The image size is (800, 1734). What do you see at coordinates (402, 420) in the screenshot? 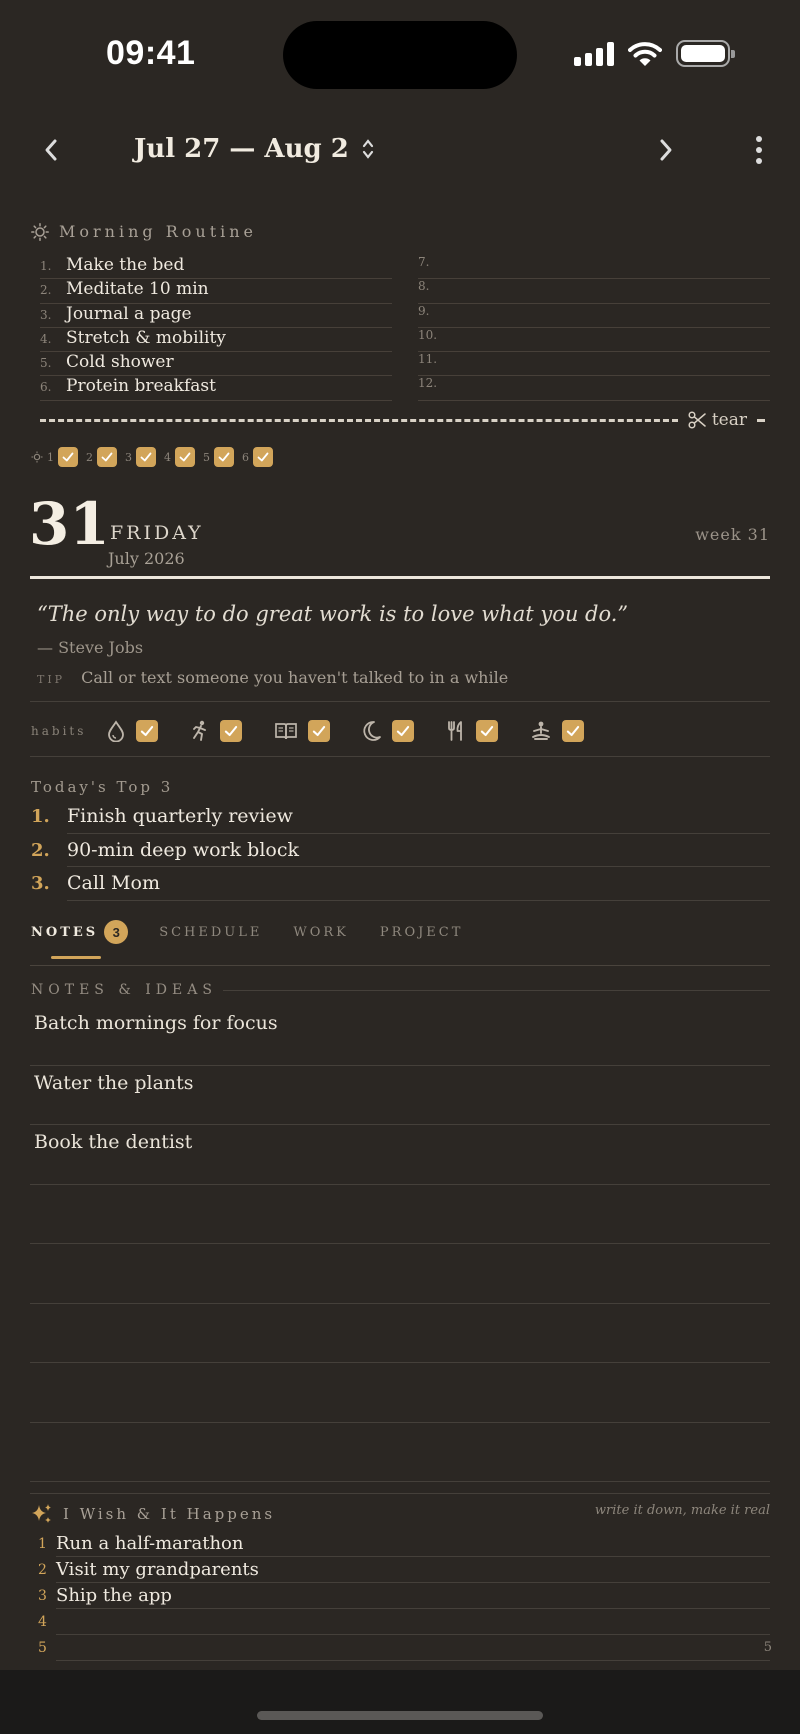
I see `tear-off-line: tear` at bounding box center [402, 420].